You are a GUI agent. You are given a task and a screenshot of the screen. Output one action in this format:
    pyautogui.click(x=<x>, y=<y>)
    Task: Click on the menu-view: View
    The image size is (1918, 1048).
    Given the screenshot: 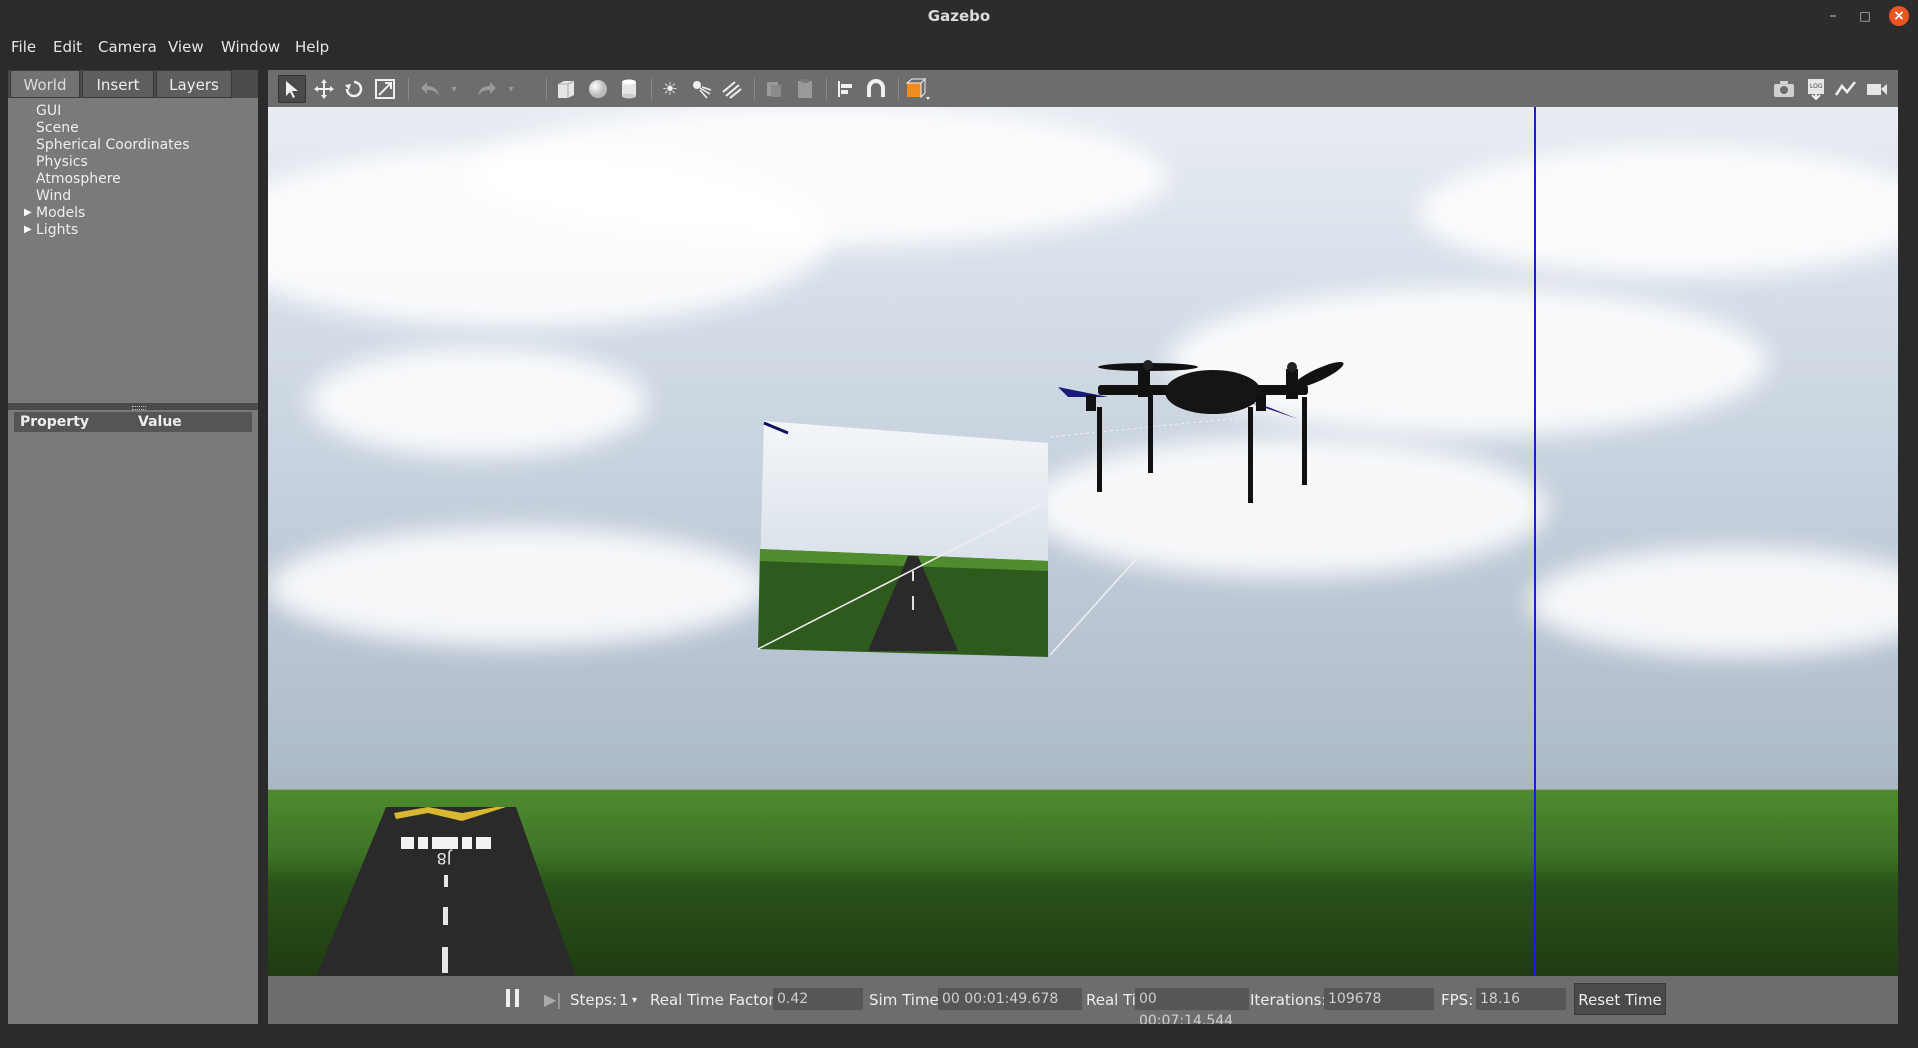 What is the action you would take?
    pyautogui.click(x=186, y=47)
    